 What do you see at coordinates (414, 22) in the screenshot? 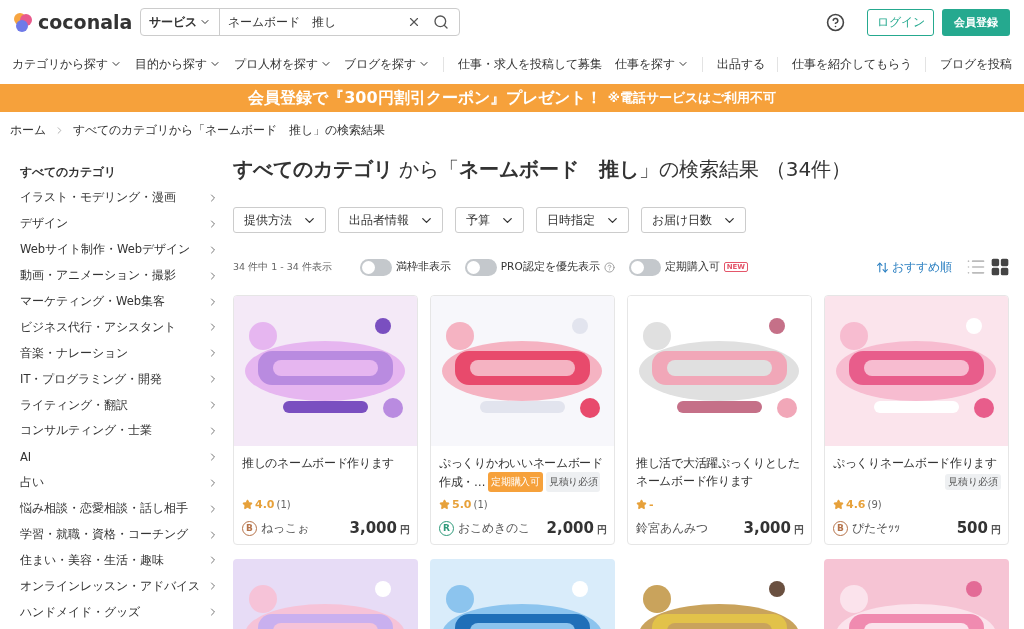
I see `clear-icon` at bounding box center [414, 22].